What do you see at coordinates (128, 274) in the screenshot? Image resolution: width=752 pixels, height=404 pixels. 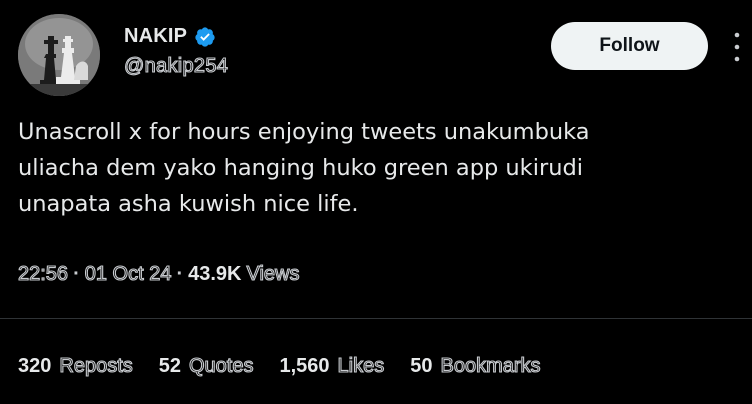 I see `tweet-date: 01 Oct 24` at bounding box center [128, 274].